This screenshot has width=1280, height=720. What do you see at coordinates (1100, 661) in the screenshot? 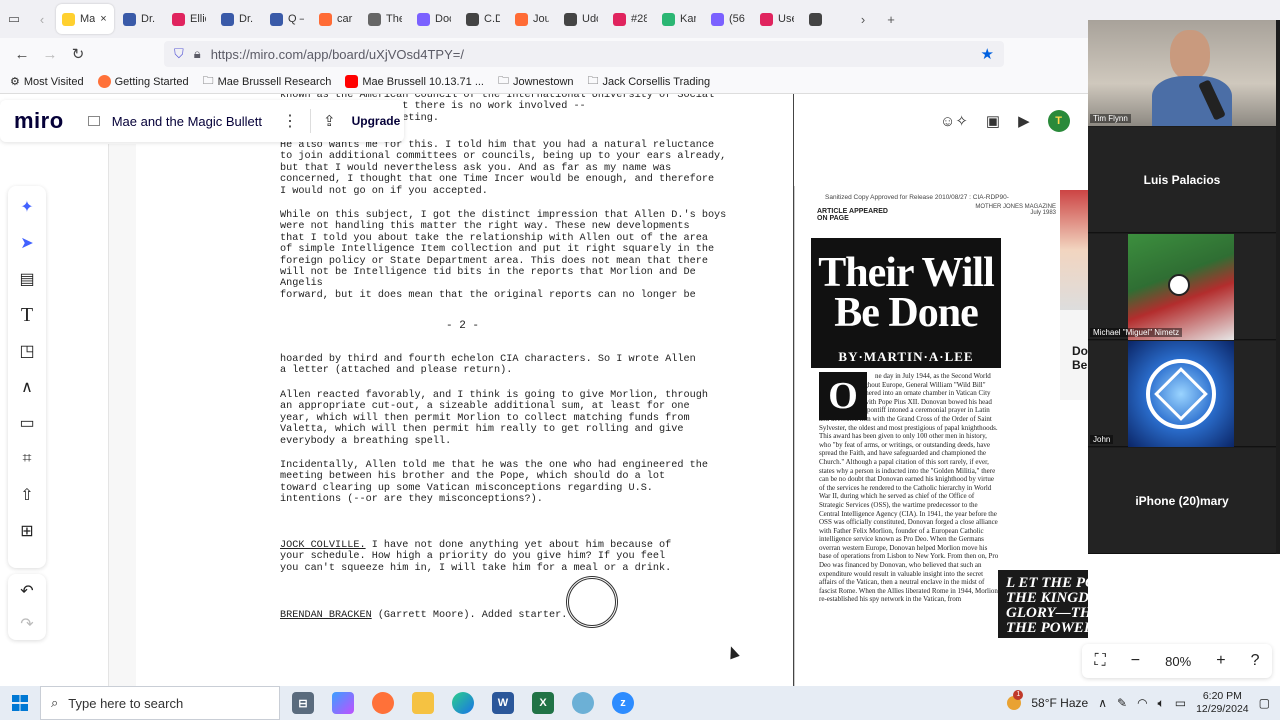
I see `fit-to-screen-icon: ⛶` at bounding box center [1100, 661].